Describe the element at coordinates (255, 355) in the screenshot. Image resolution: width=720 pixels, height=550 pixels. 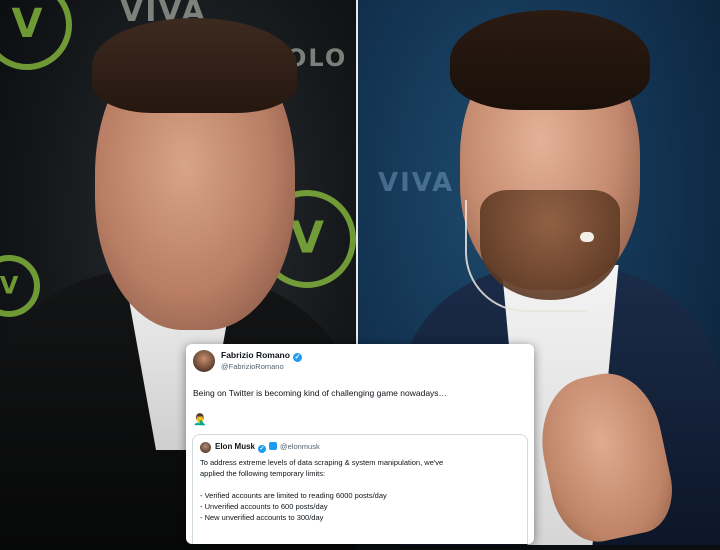
I see `author-name: Fabrizio Romano` at that location.